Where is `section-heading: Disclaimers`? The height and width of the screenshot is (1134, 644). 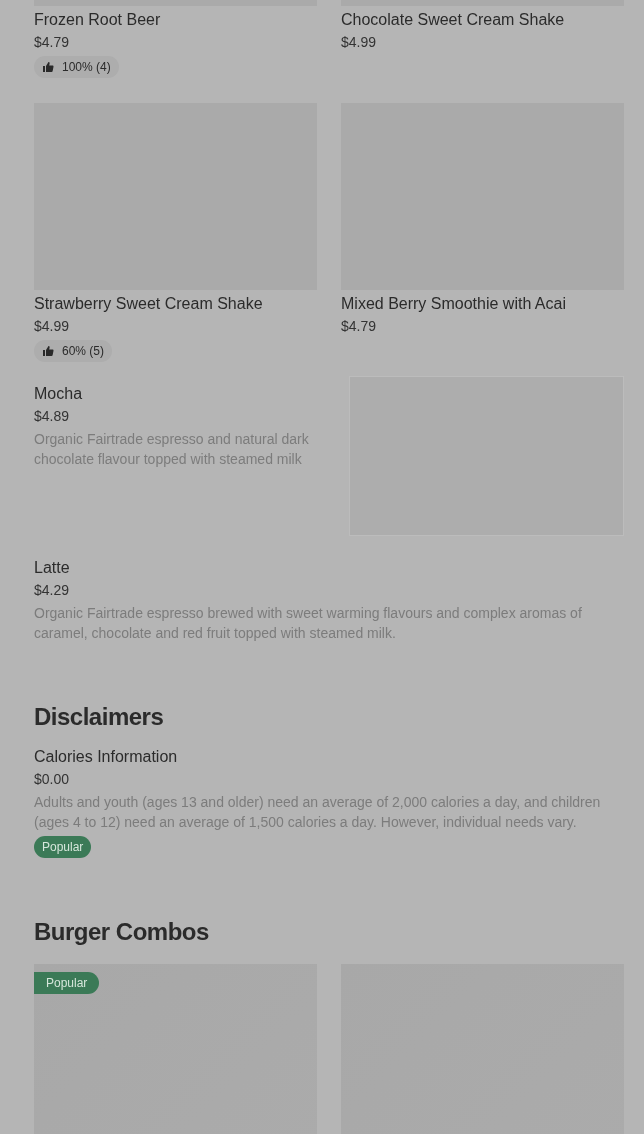 section-heading: Disclaimers is located at coordinates (99, 717).